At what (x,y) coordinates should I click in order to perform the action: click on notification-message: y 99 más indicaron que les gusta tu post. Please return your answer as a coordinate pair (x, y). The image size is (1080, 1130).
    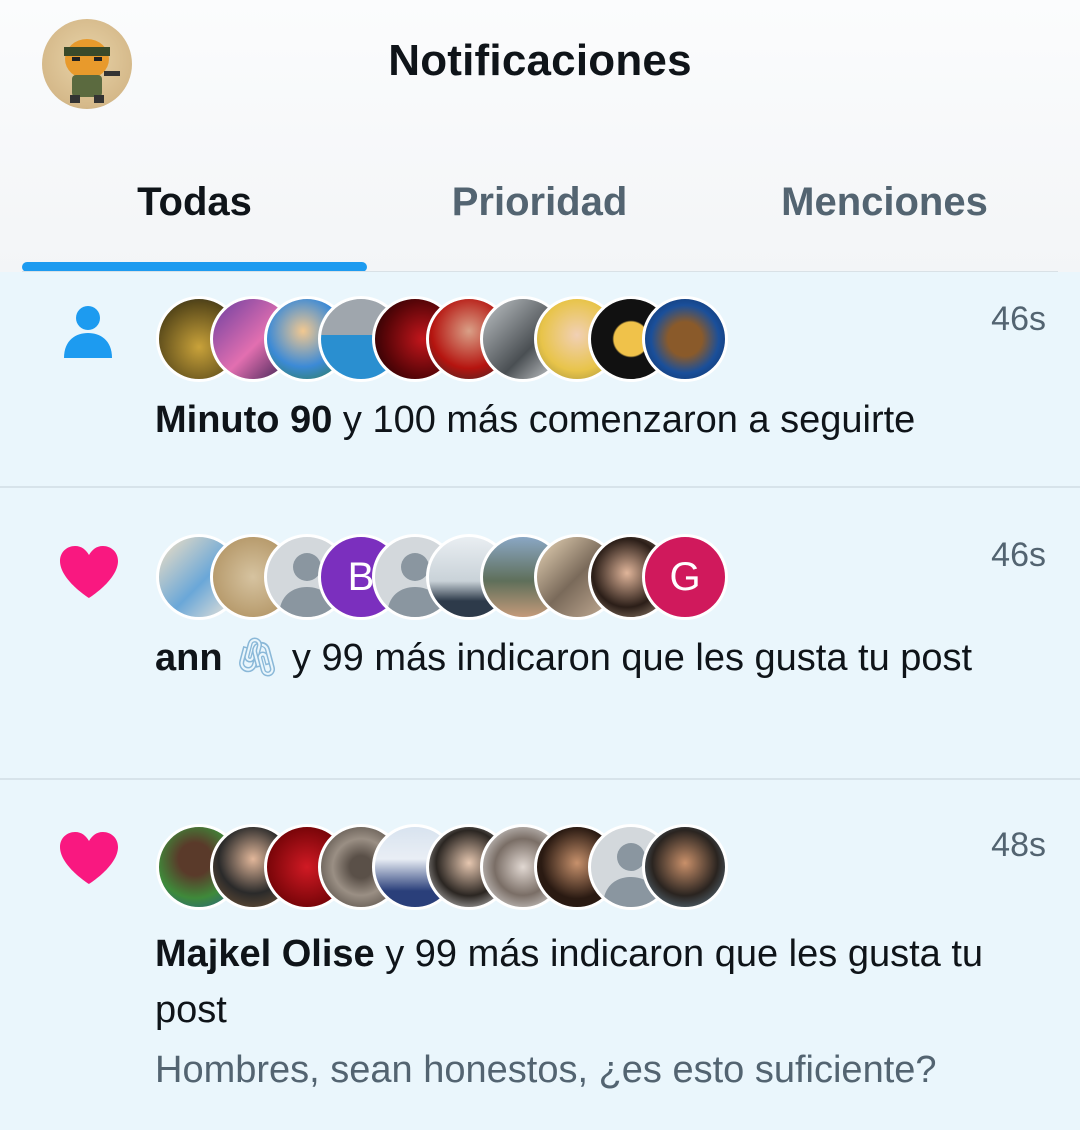
    Looking at the image, I should click on (627, 658).